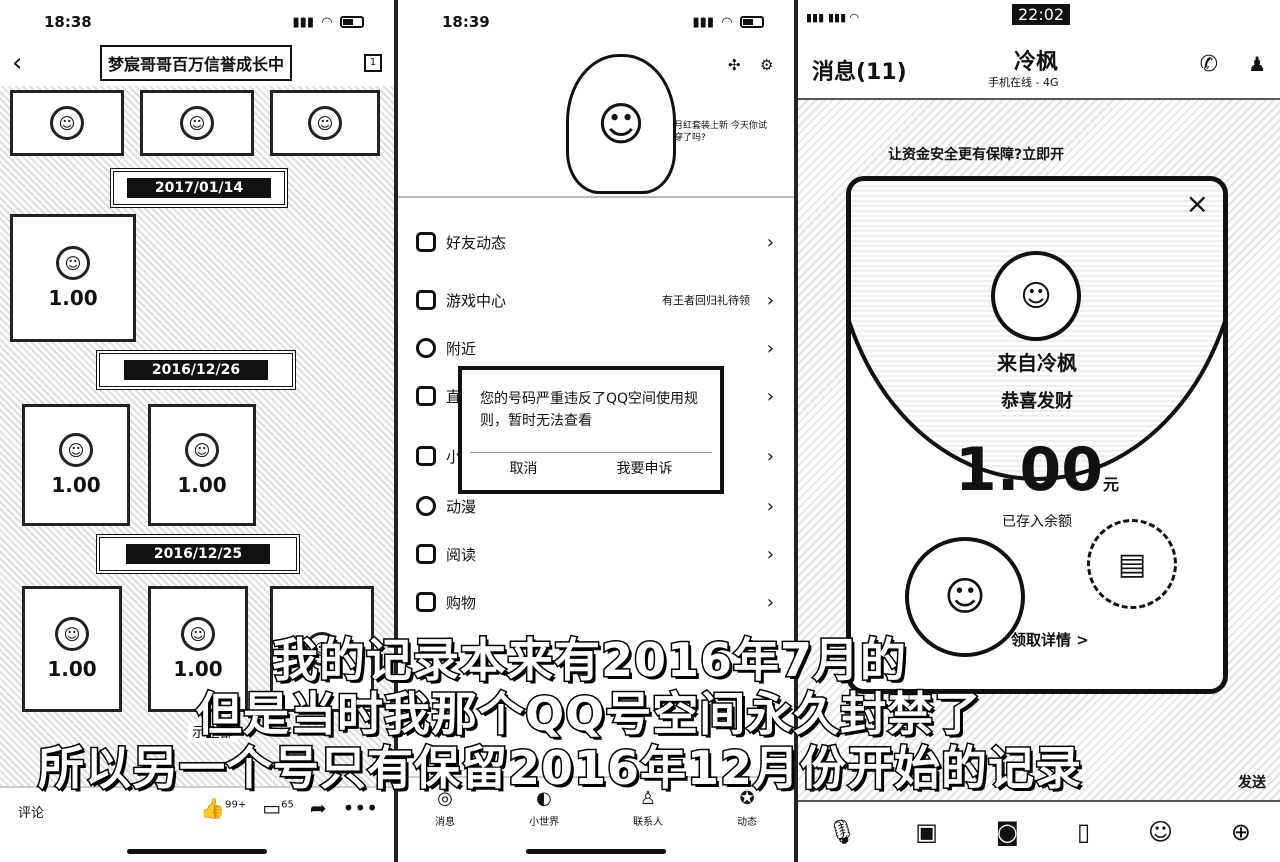 Image resolution: width=1280 pixels, height=862 pixels. Describe the element at coordinates (596, 602) in the screenshot. I see `menu-item-shopping: 购物 ›` at that location.